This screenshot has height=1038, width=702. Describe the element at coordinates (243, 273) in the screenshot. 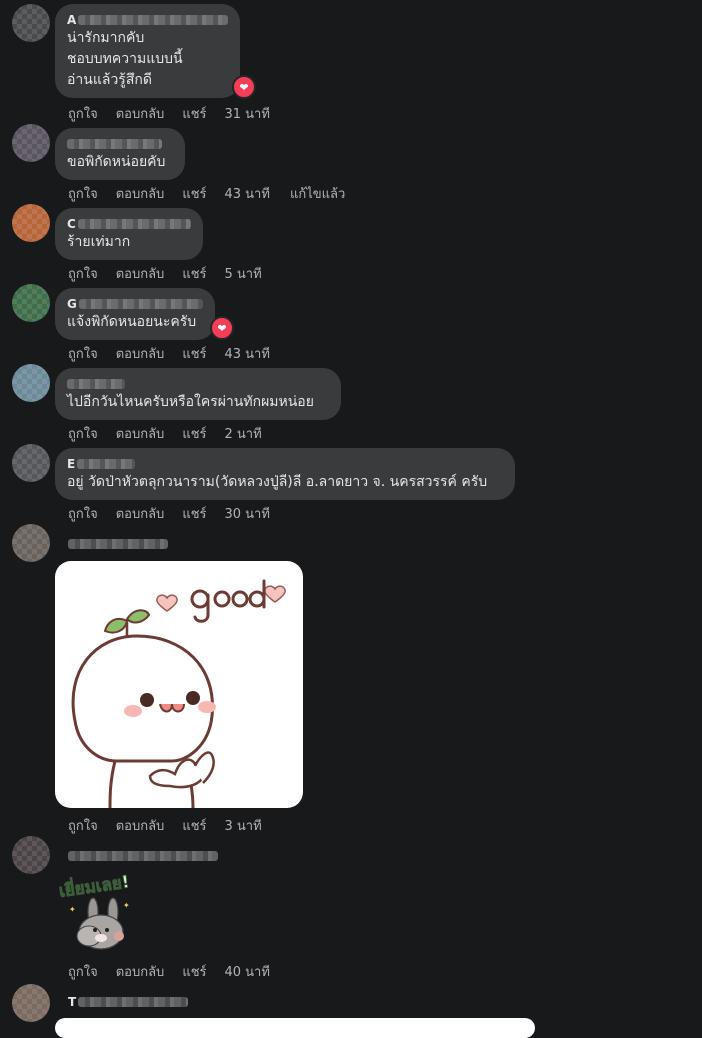

I see `timestamp: 5 นาที` at that location.